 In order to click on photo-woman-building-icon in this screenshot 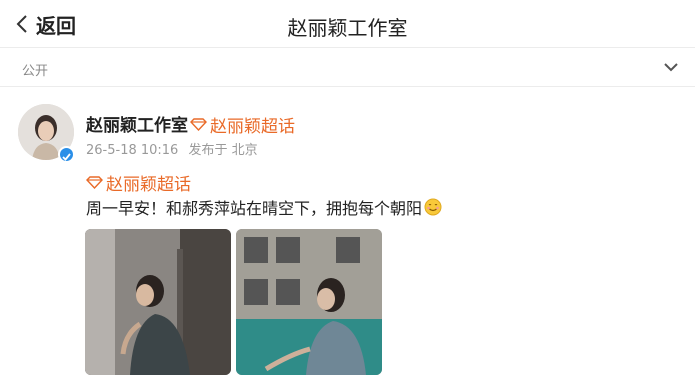, I will do `click(309, 302)`.